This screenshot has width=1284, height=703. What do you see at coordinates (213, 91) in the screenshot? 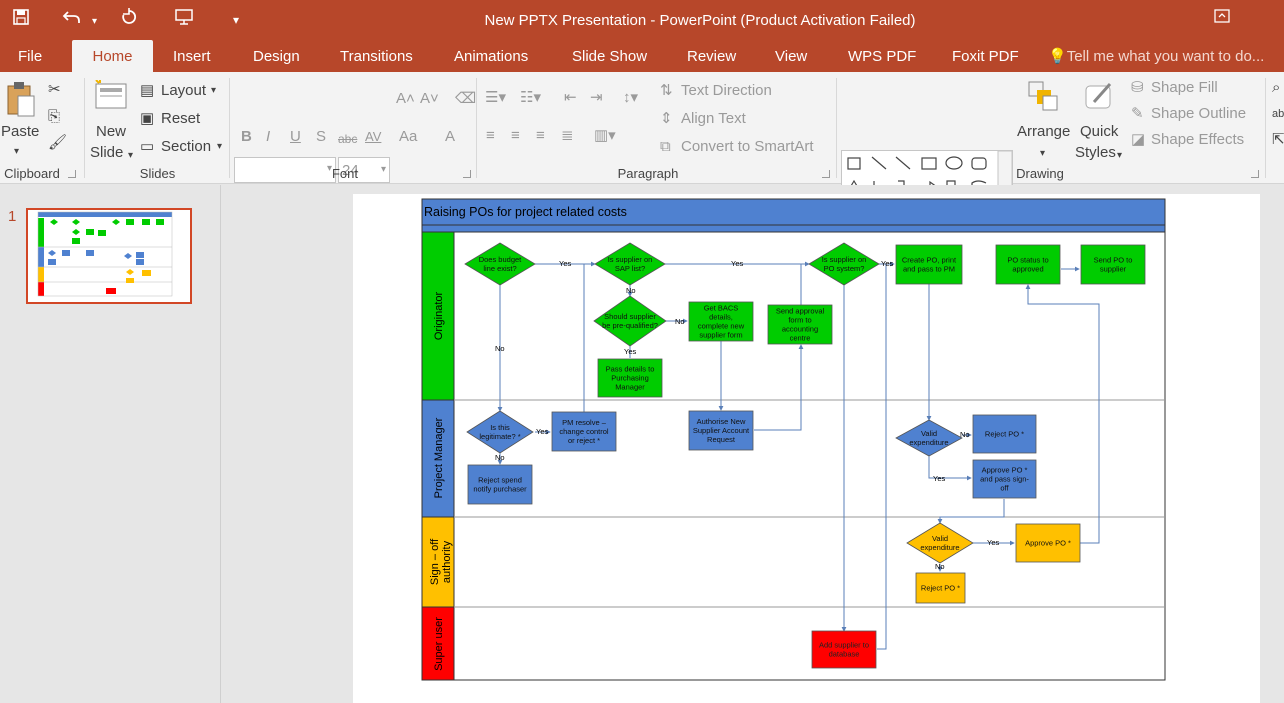
I see `layout-dropdown-icon: ▾` at bounding box center [213, 91].